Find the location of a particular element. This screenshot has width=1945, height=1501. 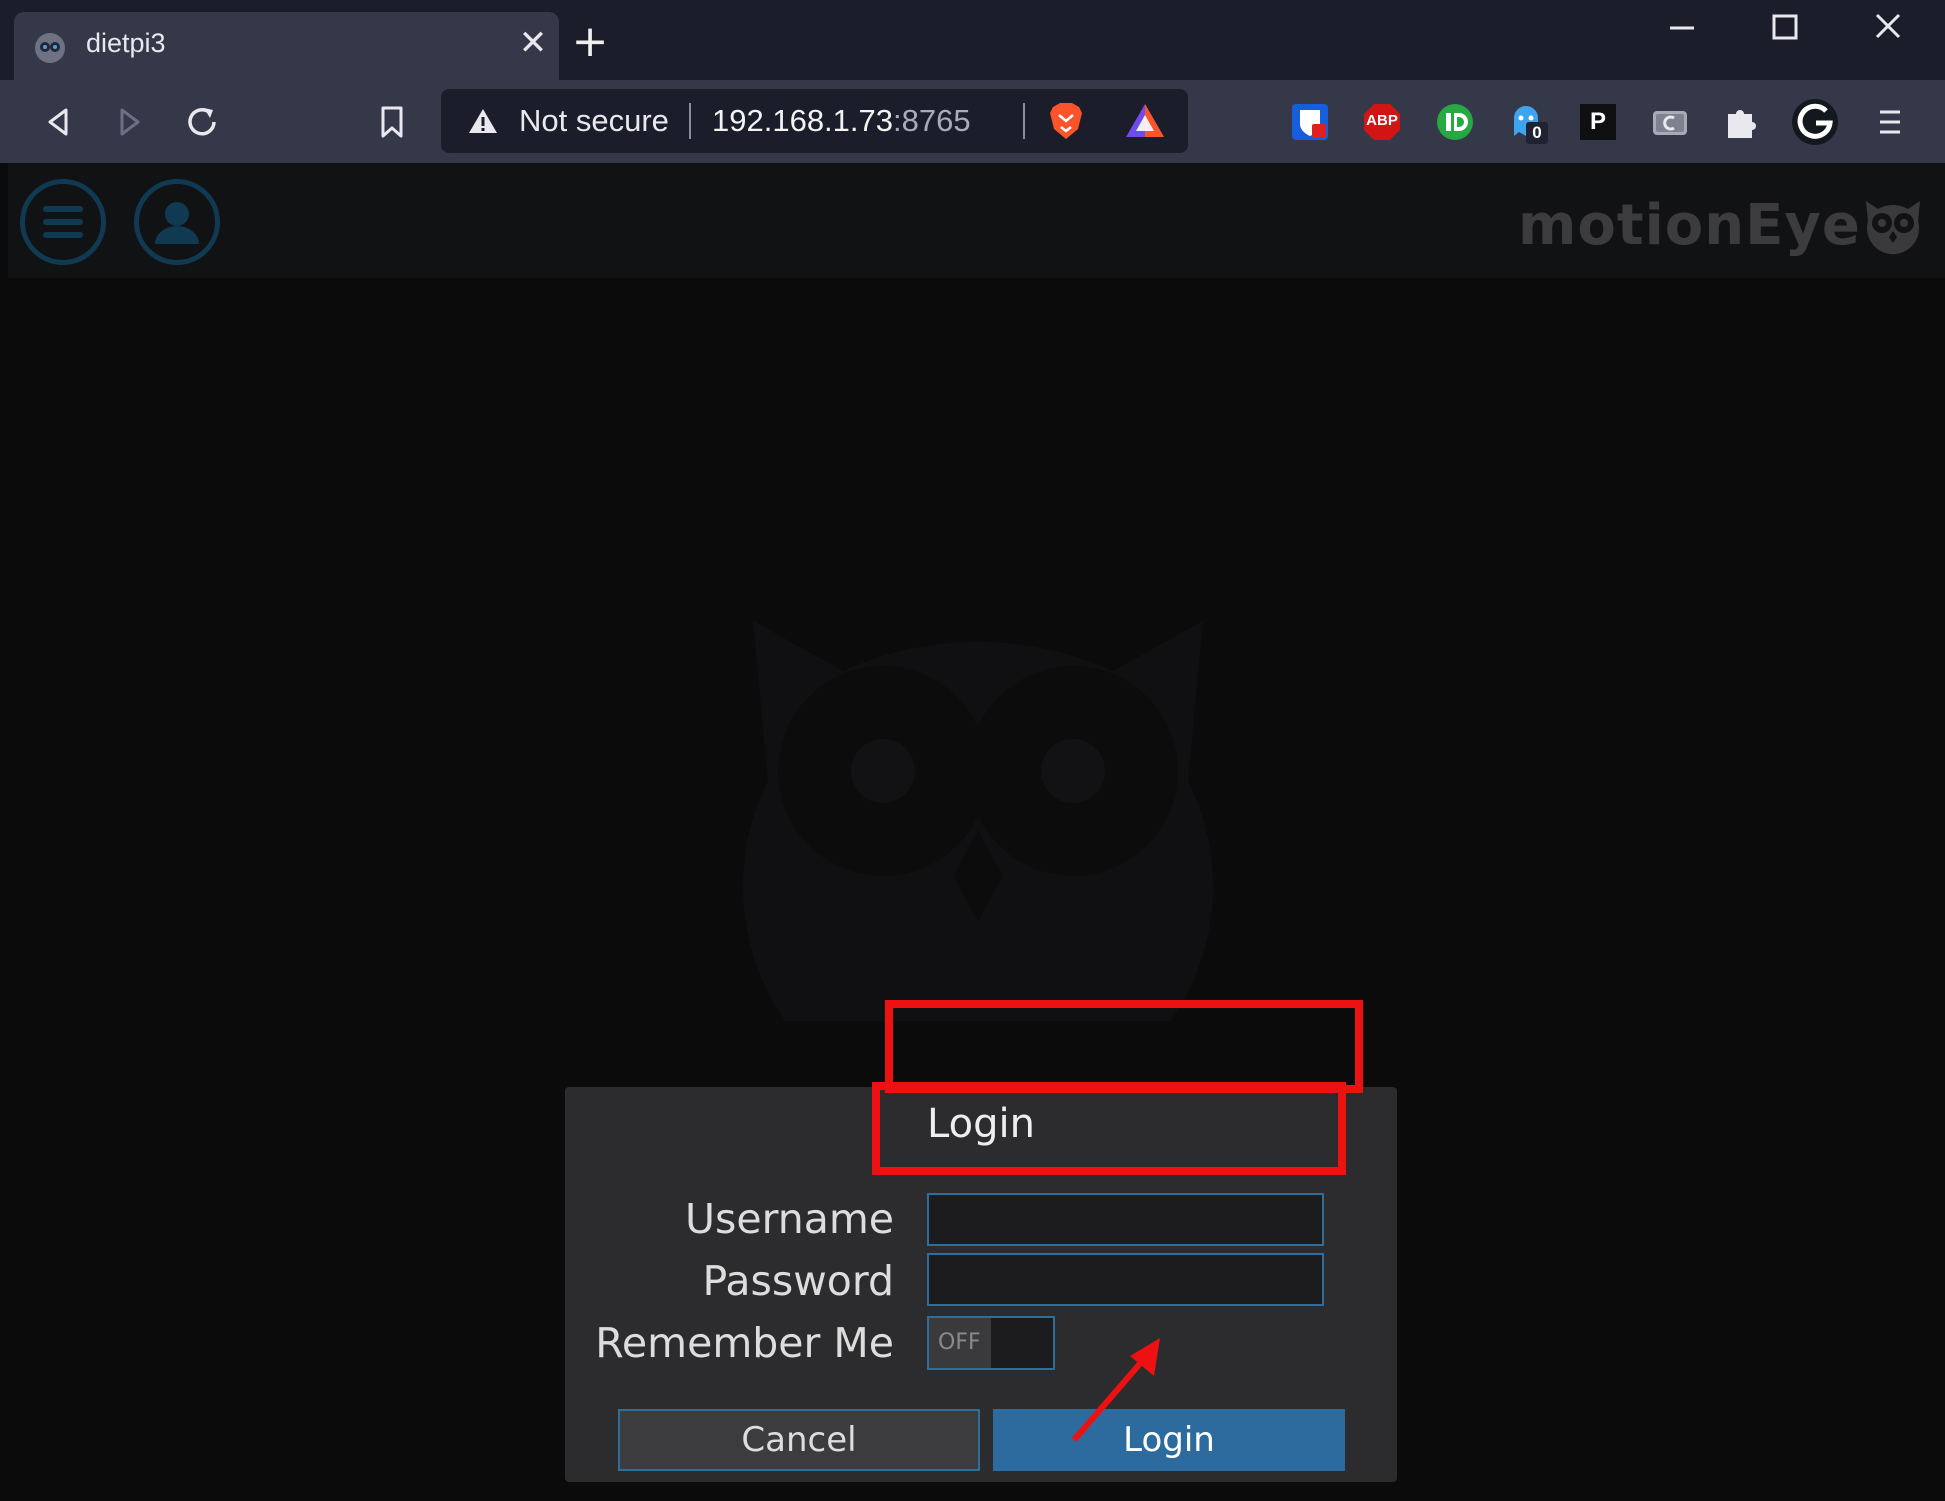

back-icon is located at coordinates (58, 122).